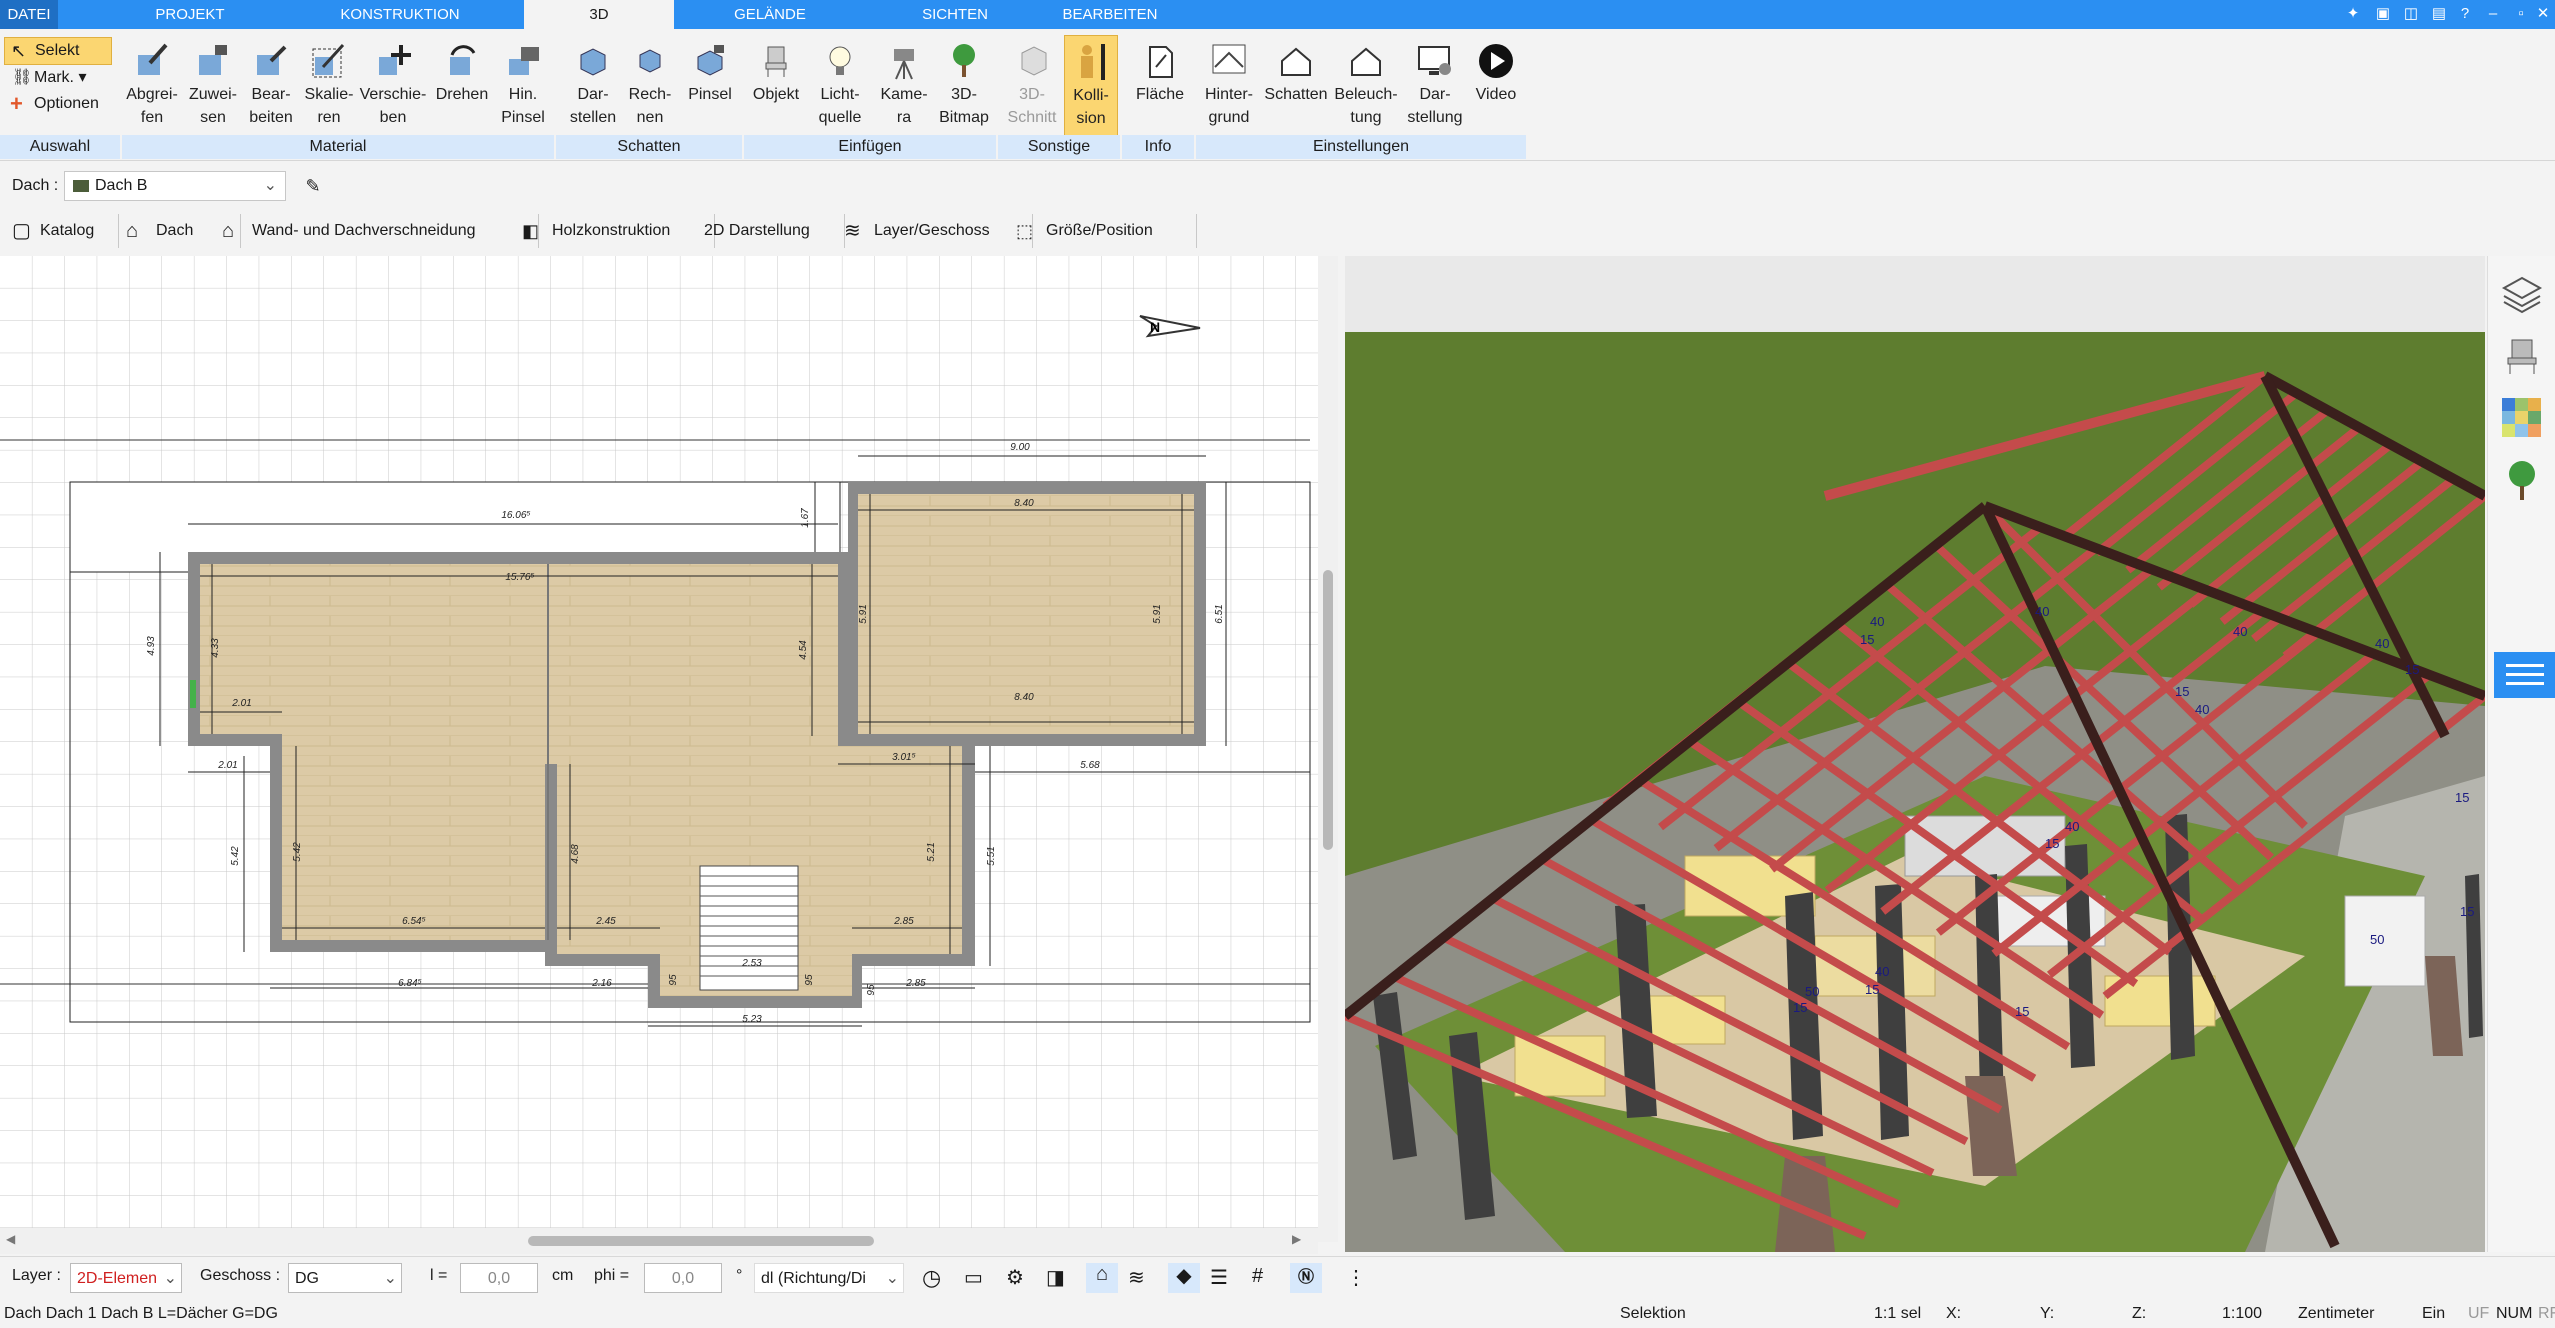 The image size is (2555, 1328). I want to click on katalog-button: ▢ Katalog, so click(62, 231).